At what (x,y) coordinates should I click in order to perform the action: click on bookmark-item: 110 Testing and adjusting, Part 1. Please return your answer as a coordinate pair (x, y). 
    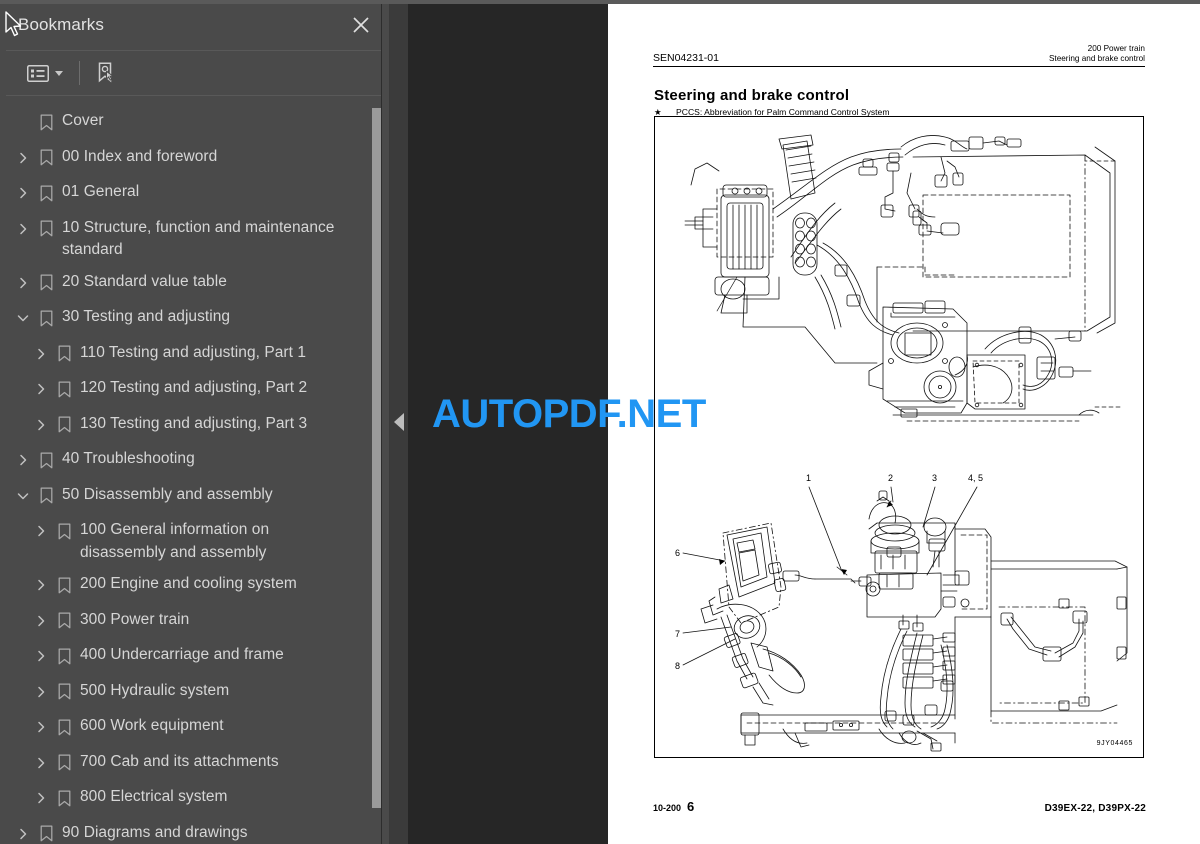
    Looking at the image, I should click on (194, 355).